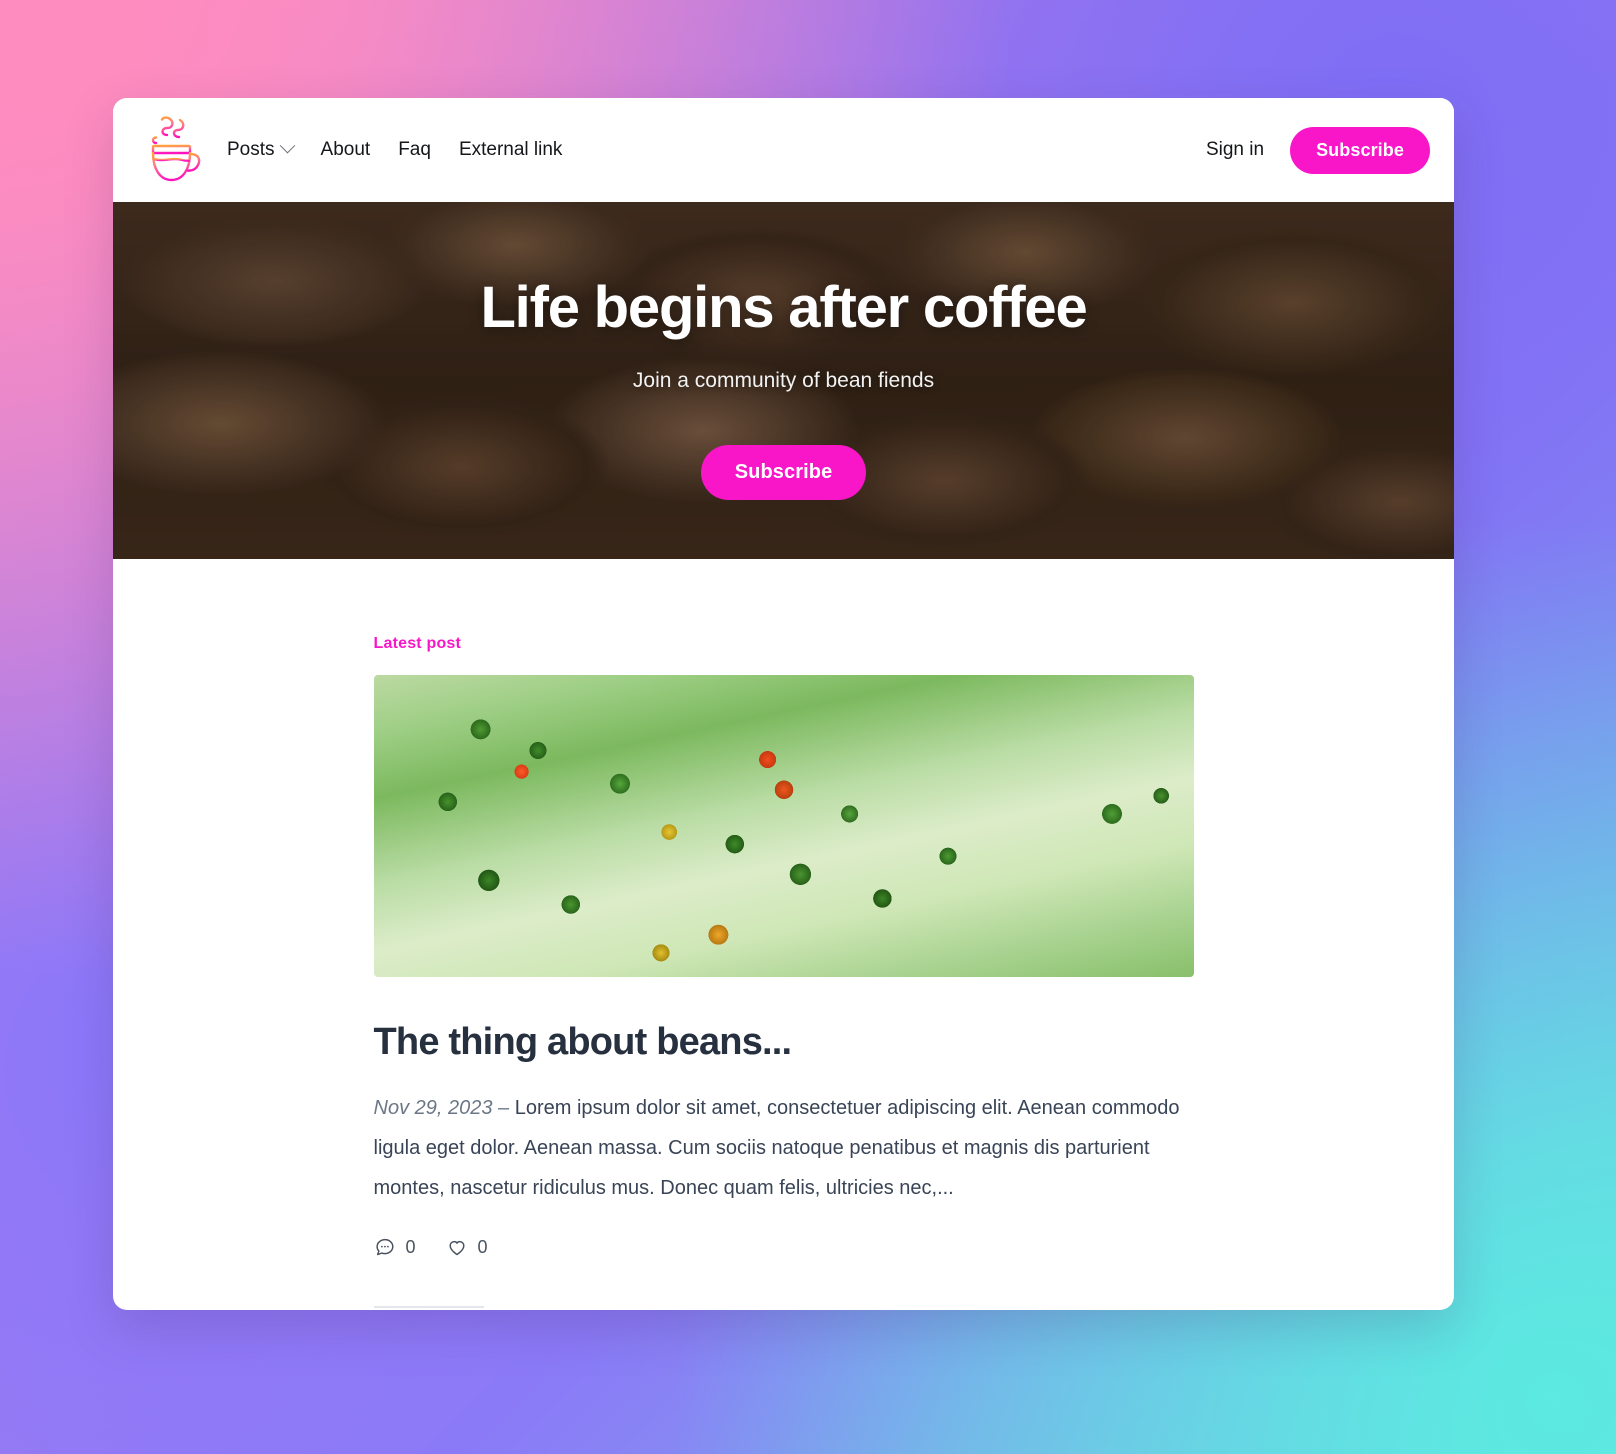 The width and height of the screenshot is (1616, 1454). I want to click on like-count: 0, so click(482, 1246).